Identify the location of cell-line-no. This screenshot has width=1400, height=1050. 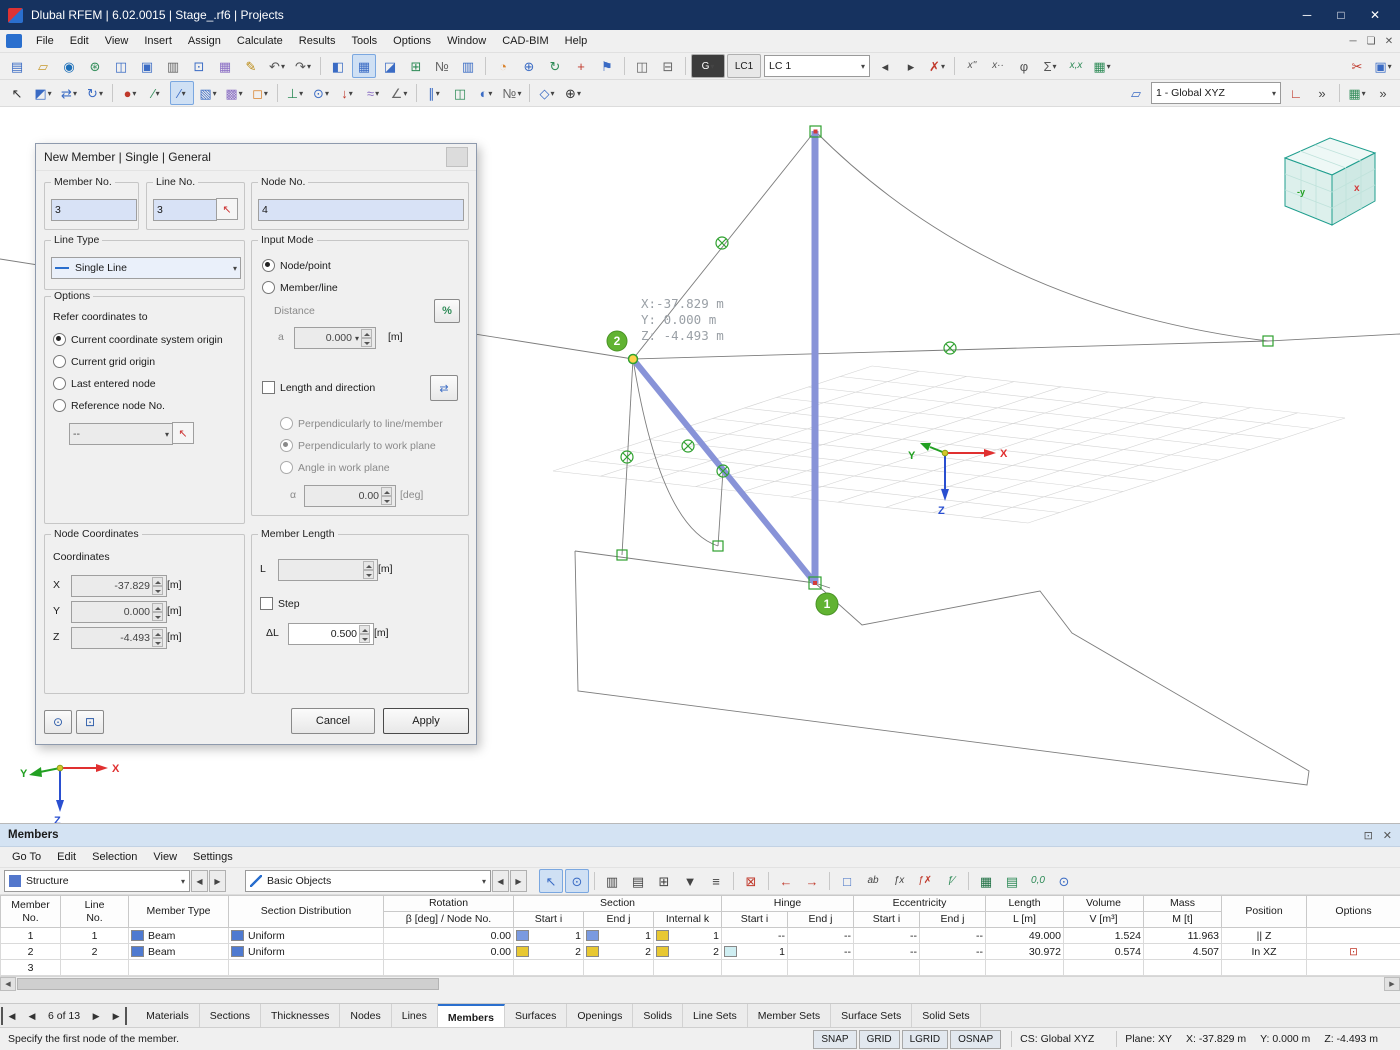
(94, 968).